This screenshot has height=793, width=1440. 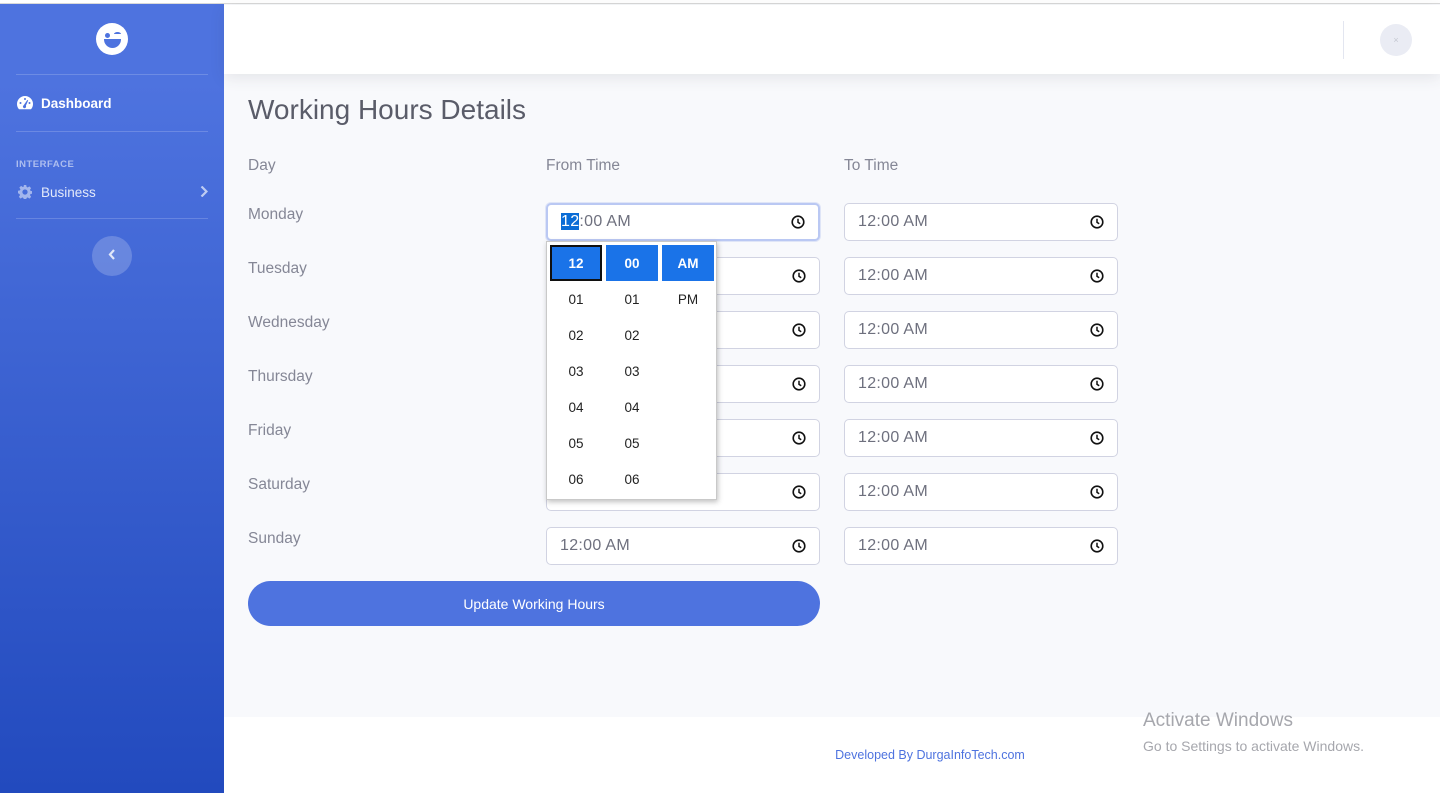 I want to click on footer-credit: Developed By DurgaInfoTech.com, so click(x=930, y=755).